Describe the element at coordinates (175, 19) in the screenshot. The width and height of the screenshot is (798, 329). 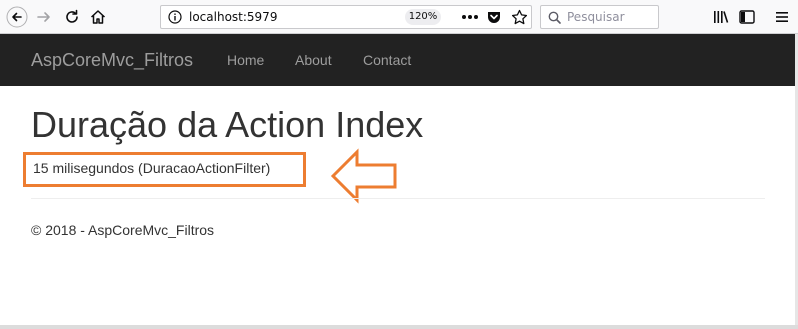
I see `info-icon` at that location.